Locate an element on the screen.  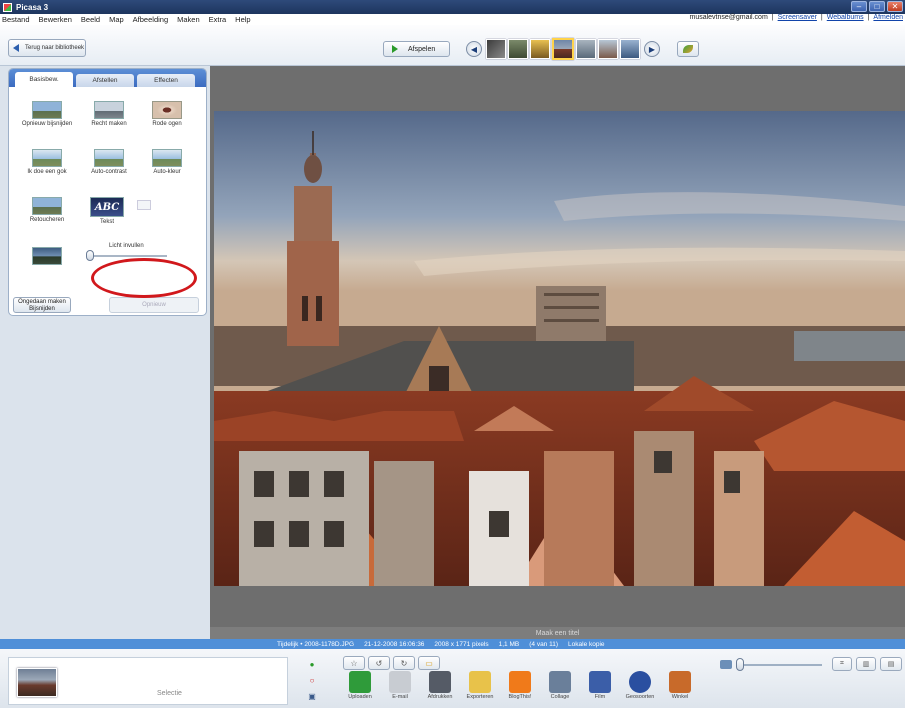
menu-bewerken: Bewerken is located at coordinates (55, 19).